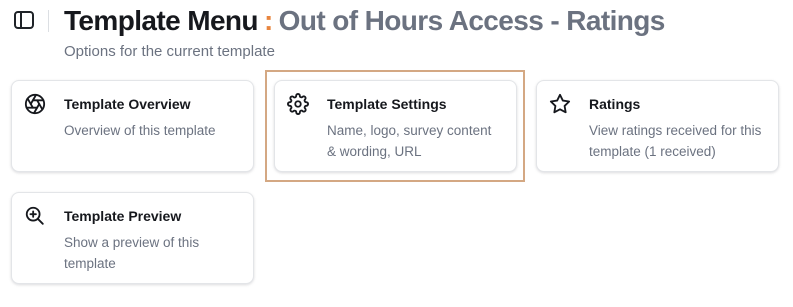 The width and height of the screenshot is (793, 307). What do you see at coordinates (140, 130) in the screenshot?
I see `template-overview-description: Overview of this template` at bounding box center [140, 130].